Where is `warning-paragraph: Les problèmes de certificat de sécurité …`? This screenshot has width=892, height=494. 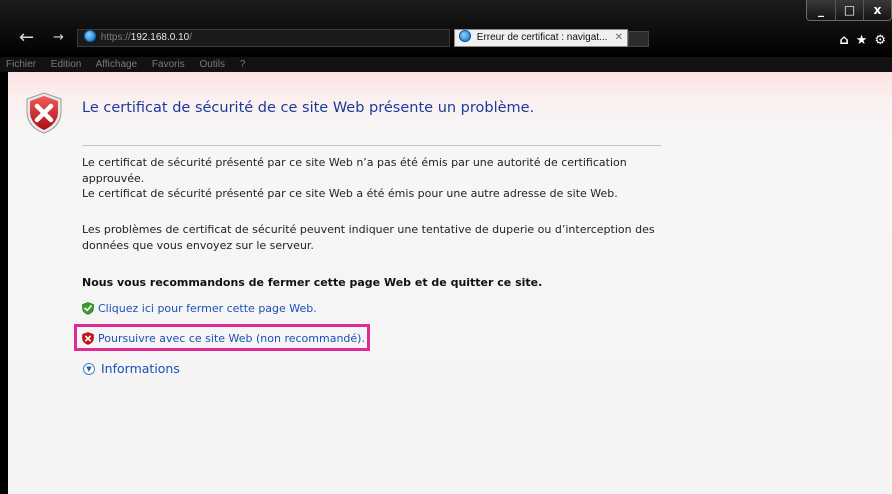
warning-paragraph: Les problèmes de certificat de sécurité … is located at coordinates (368, 237).